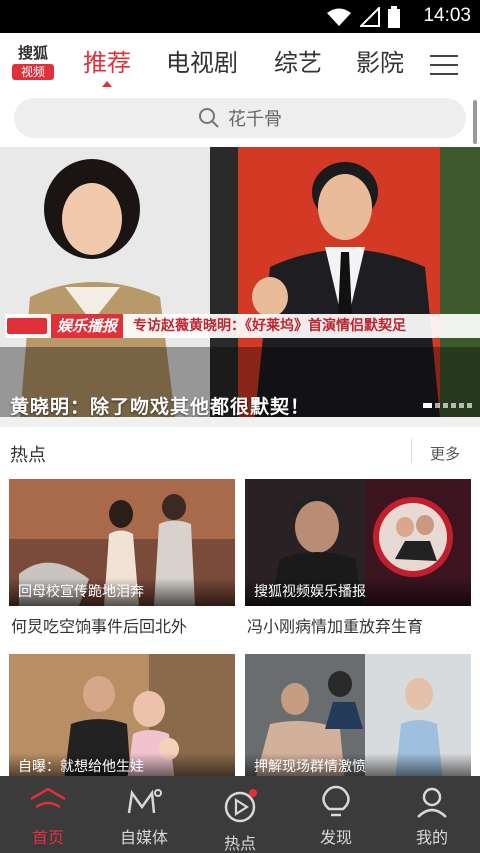 The height and width of the screenshot is (853, 480). What do you see at coordinates (339, 17) in the screenshot?
I see `wifi-icon` at bounding box center [339, 17].